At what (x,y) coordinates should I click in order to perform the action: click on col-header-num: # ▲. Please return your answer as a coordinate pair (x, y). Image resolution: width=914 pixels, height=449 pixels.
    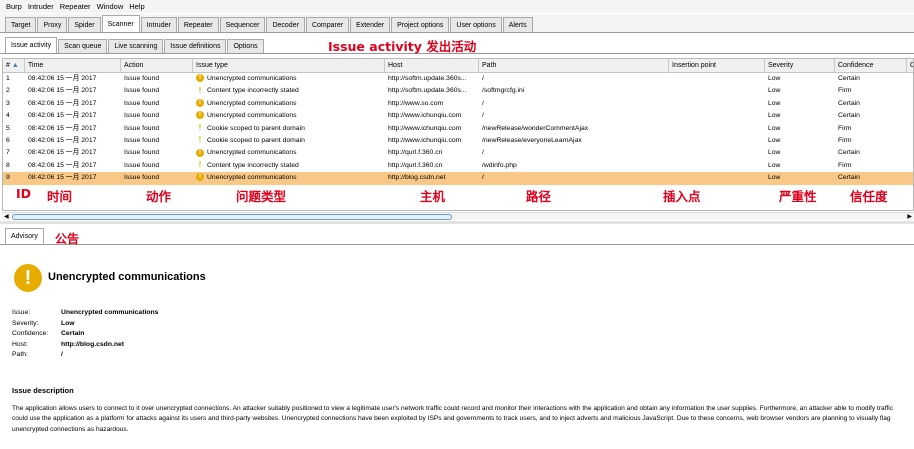
    Looking at the image, I should click on (14, 66).